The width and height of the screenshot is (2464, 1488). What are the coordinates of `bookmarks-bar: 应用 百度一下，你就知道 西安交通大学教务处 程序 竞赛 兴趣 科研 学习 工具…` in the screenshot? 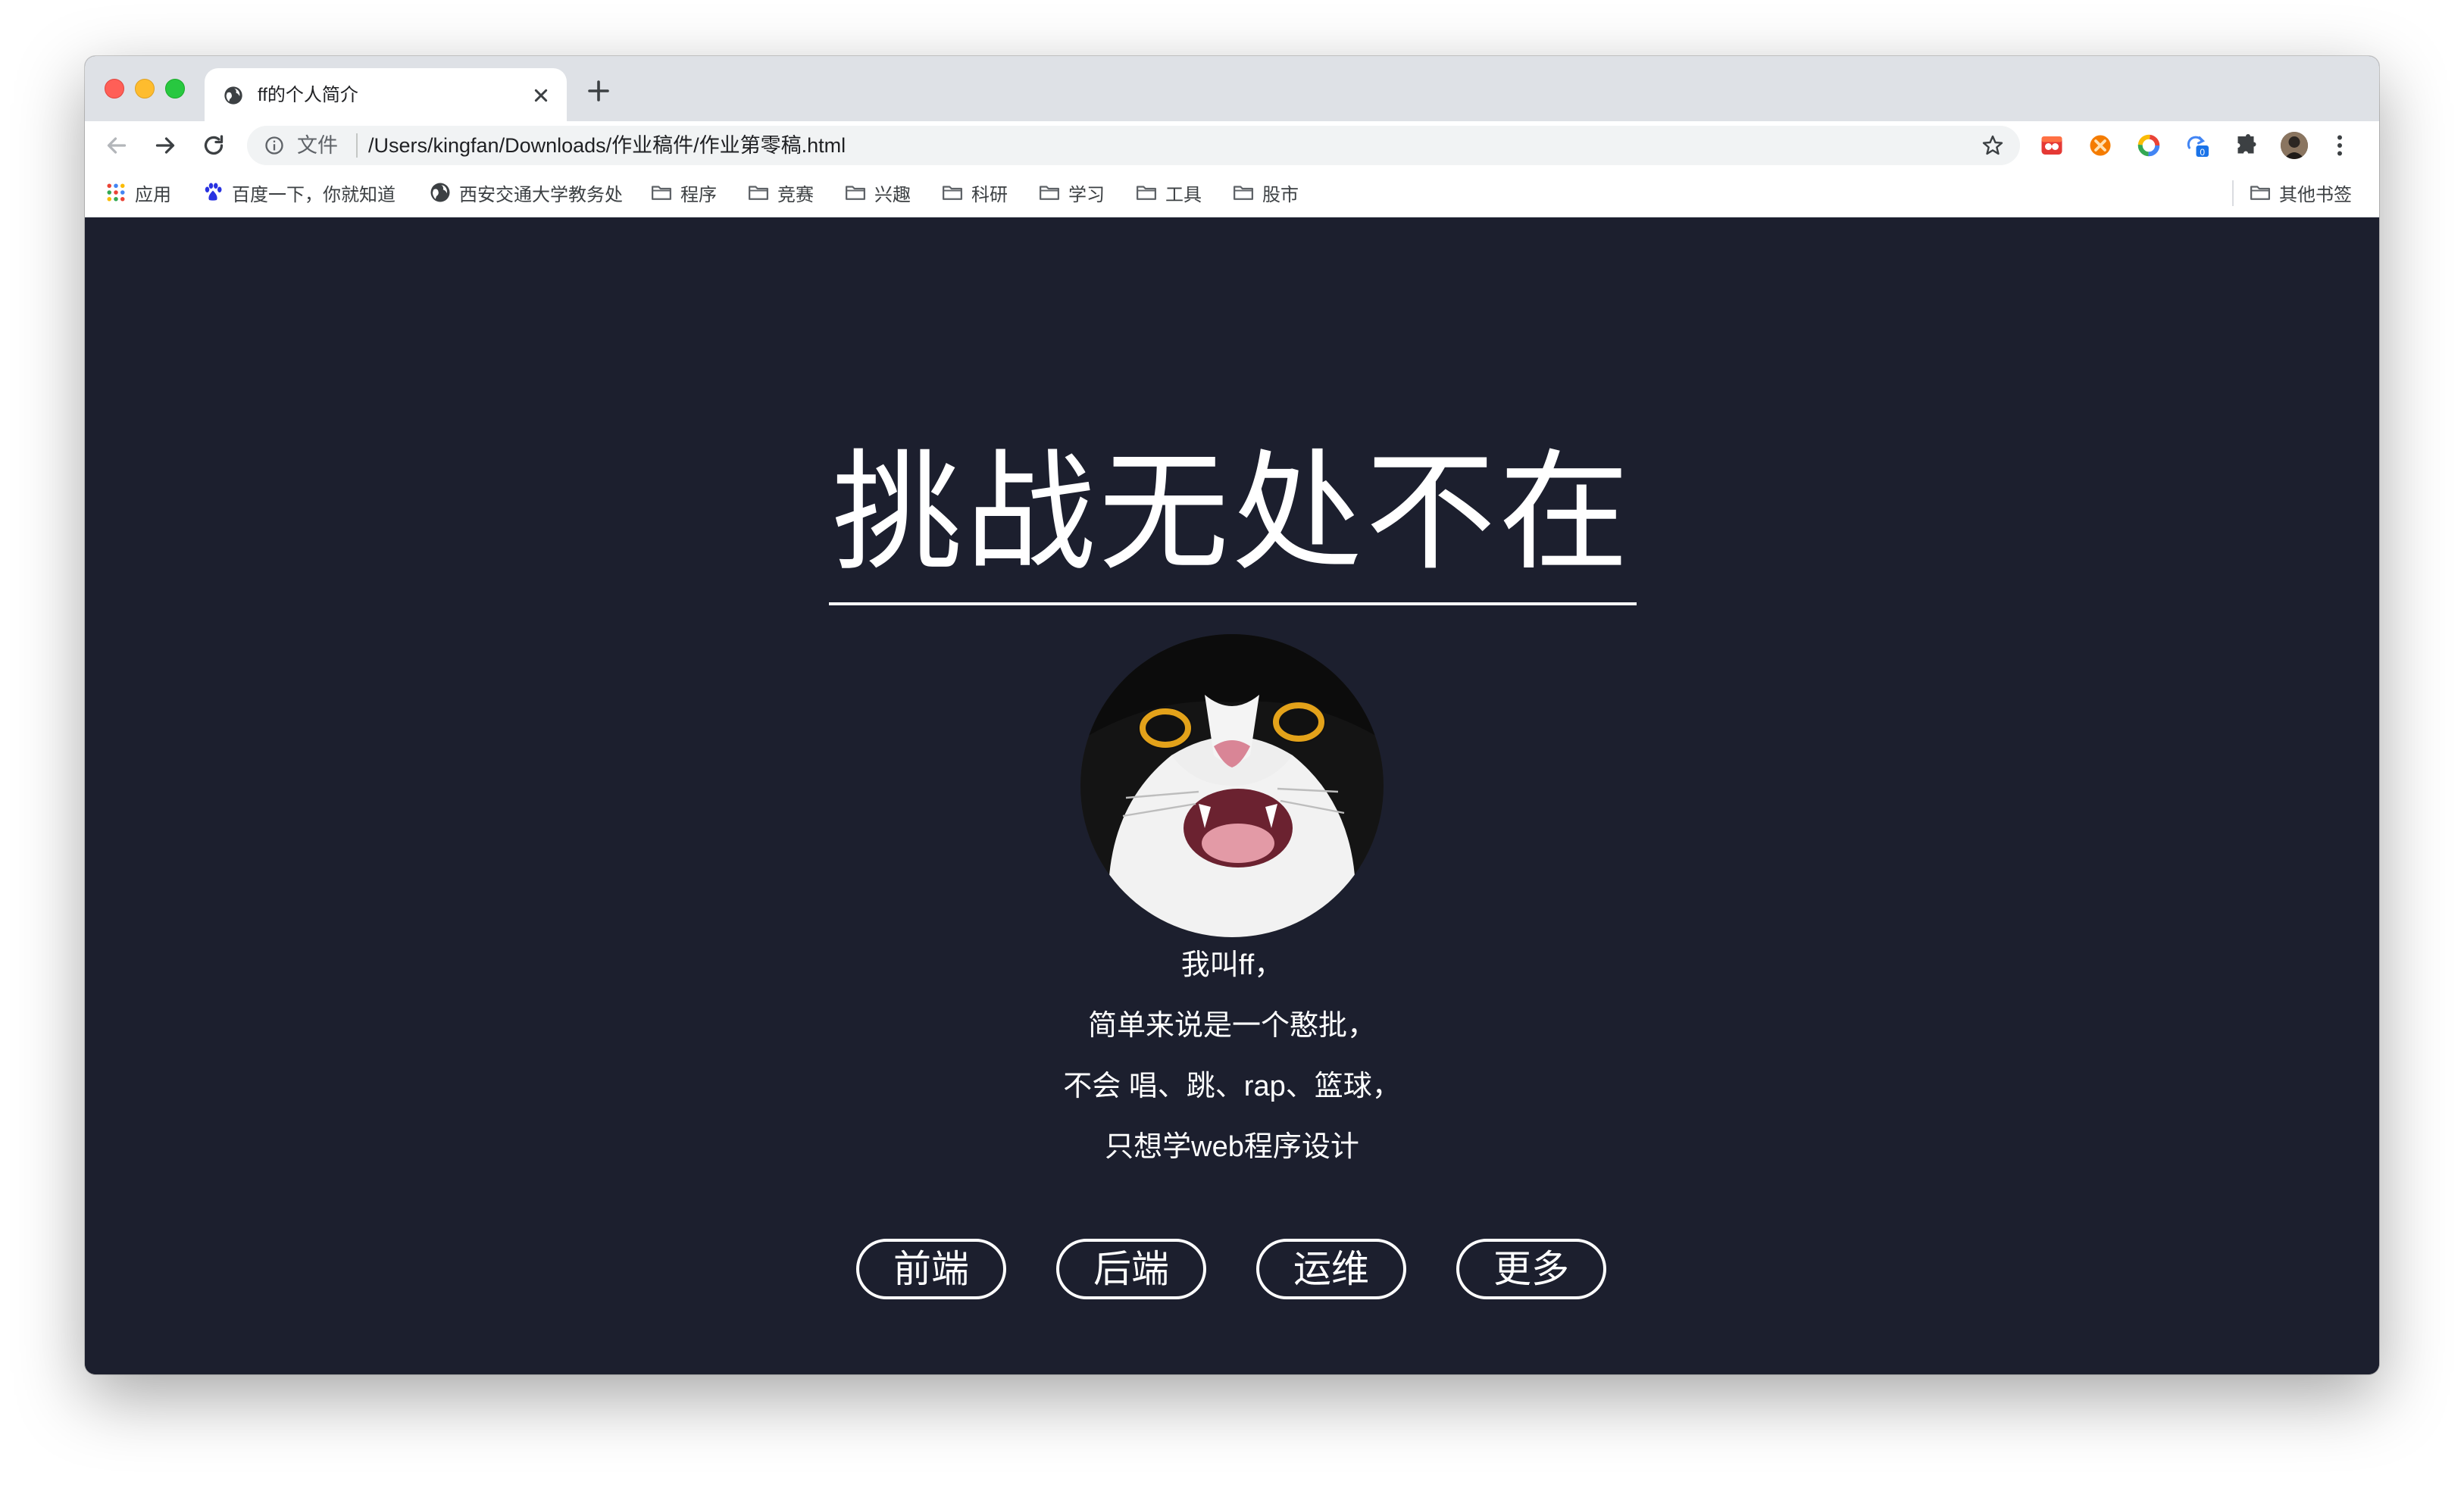 It's located at (1232, 193).